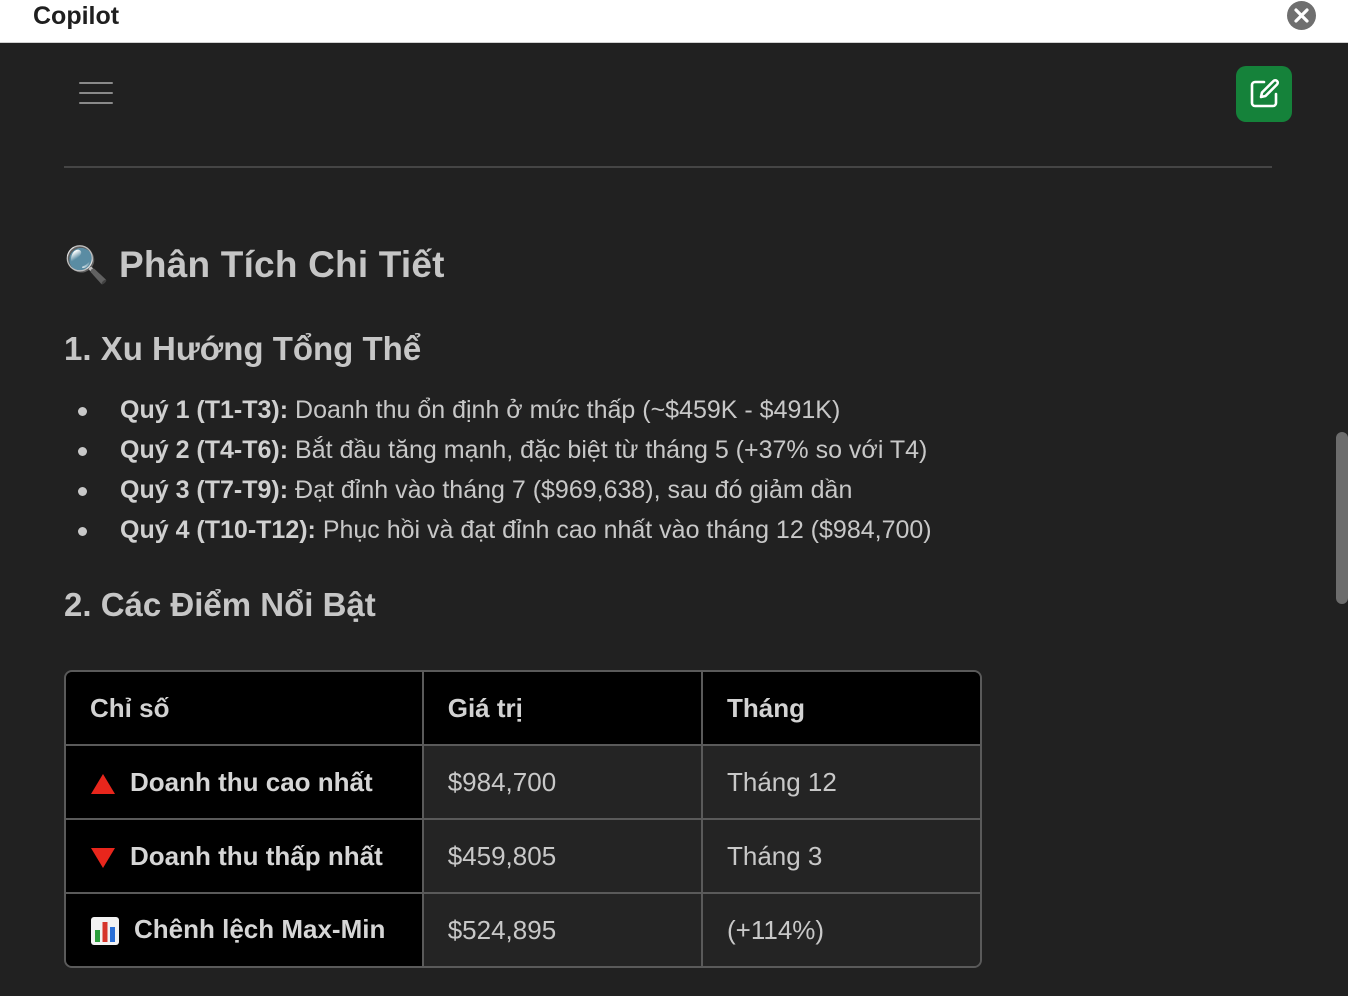 This screenshot has width=1348, height=996. What do you see at coordinates (204, 490) in the screenshot?
I see `list-item-label: Quý 3 (T7-T9):` at bounding box center [204, 490].